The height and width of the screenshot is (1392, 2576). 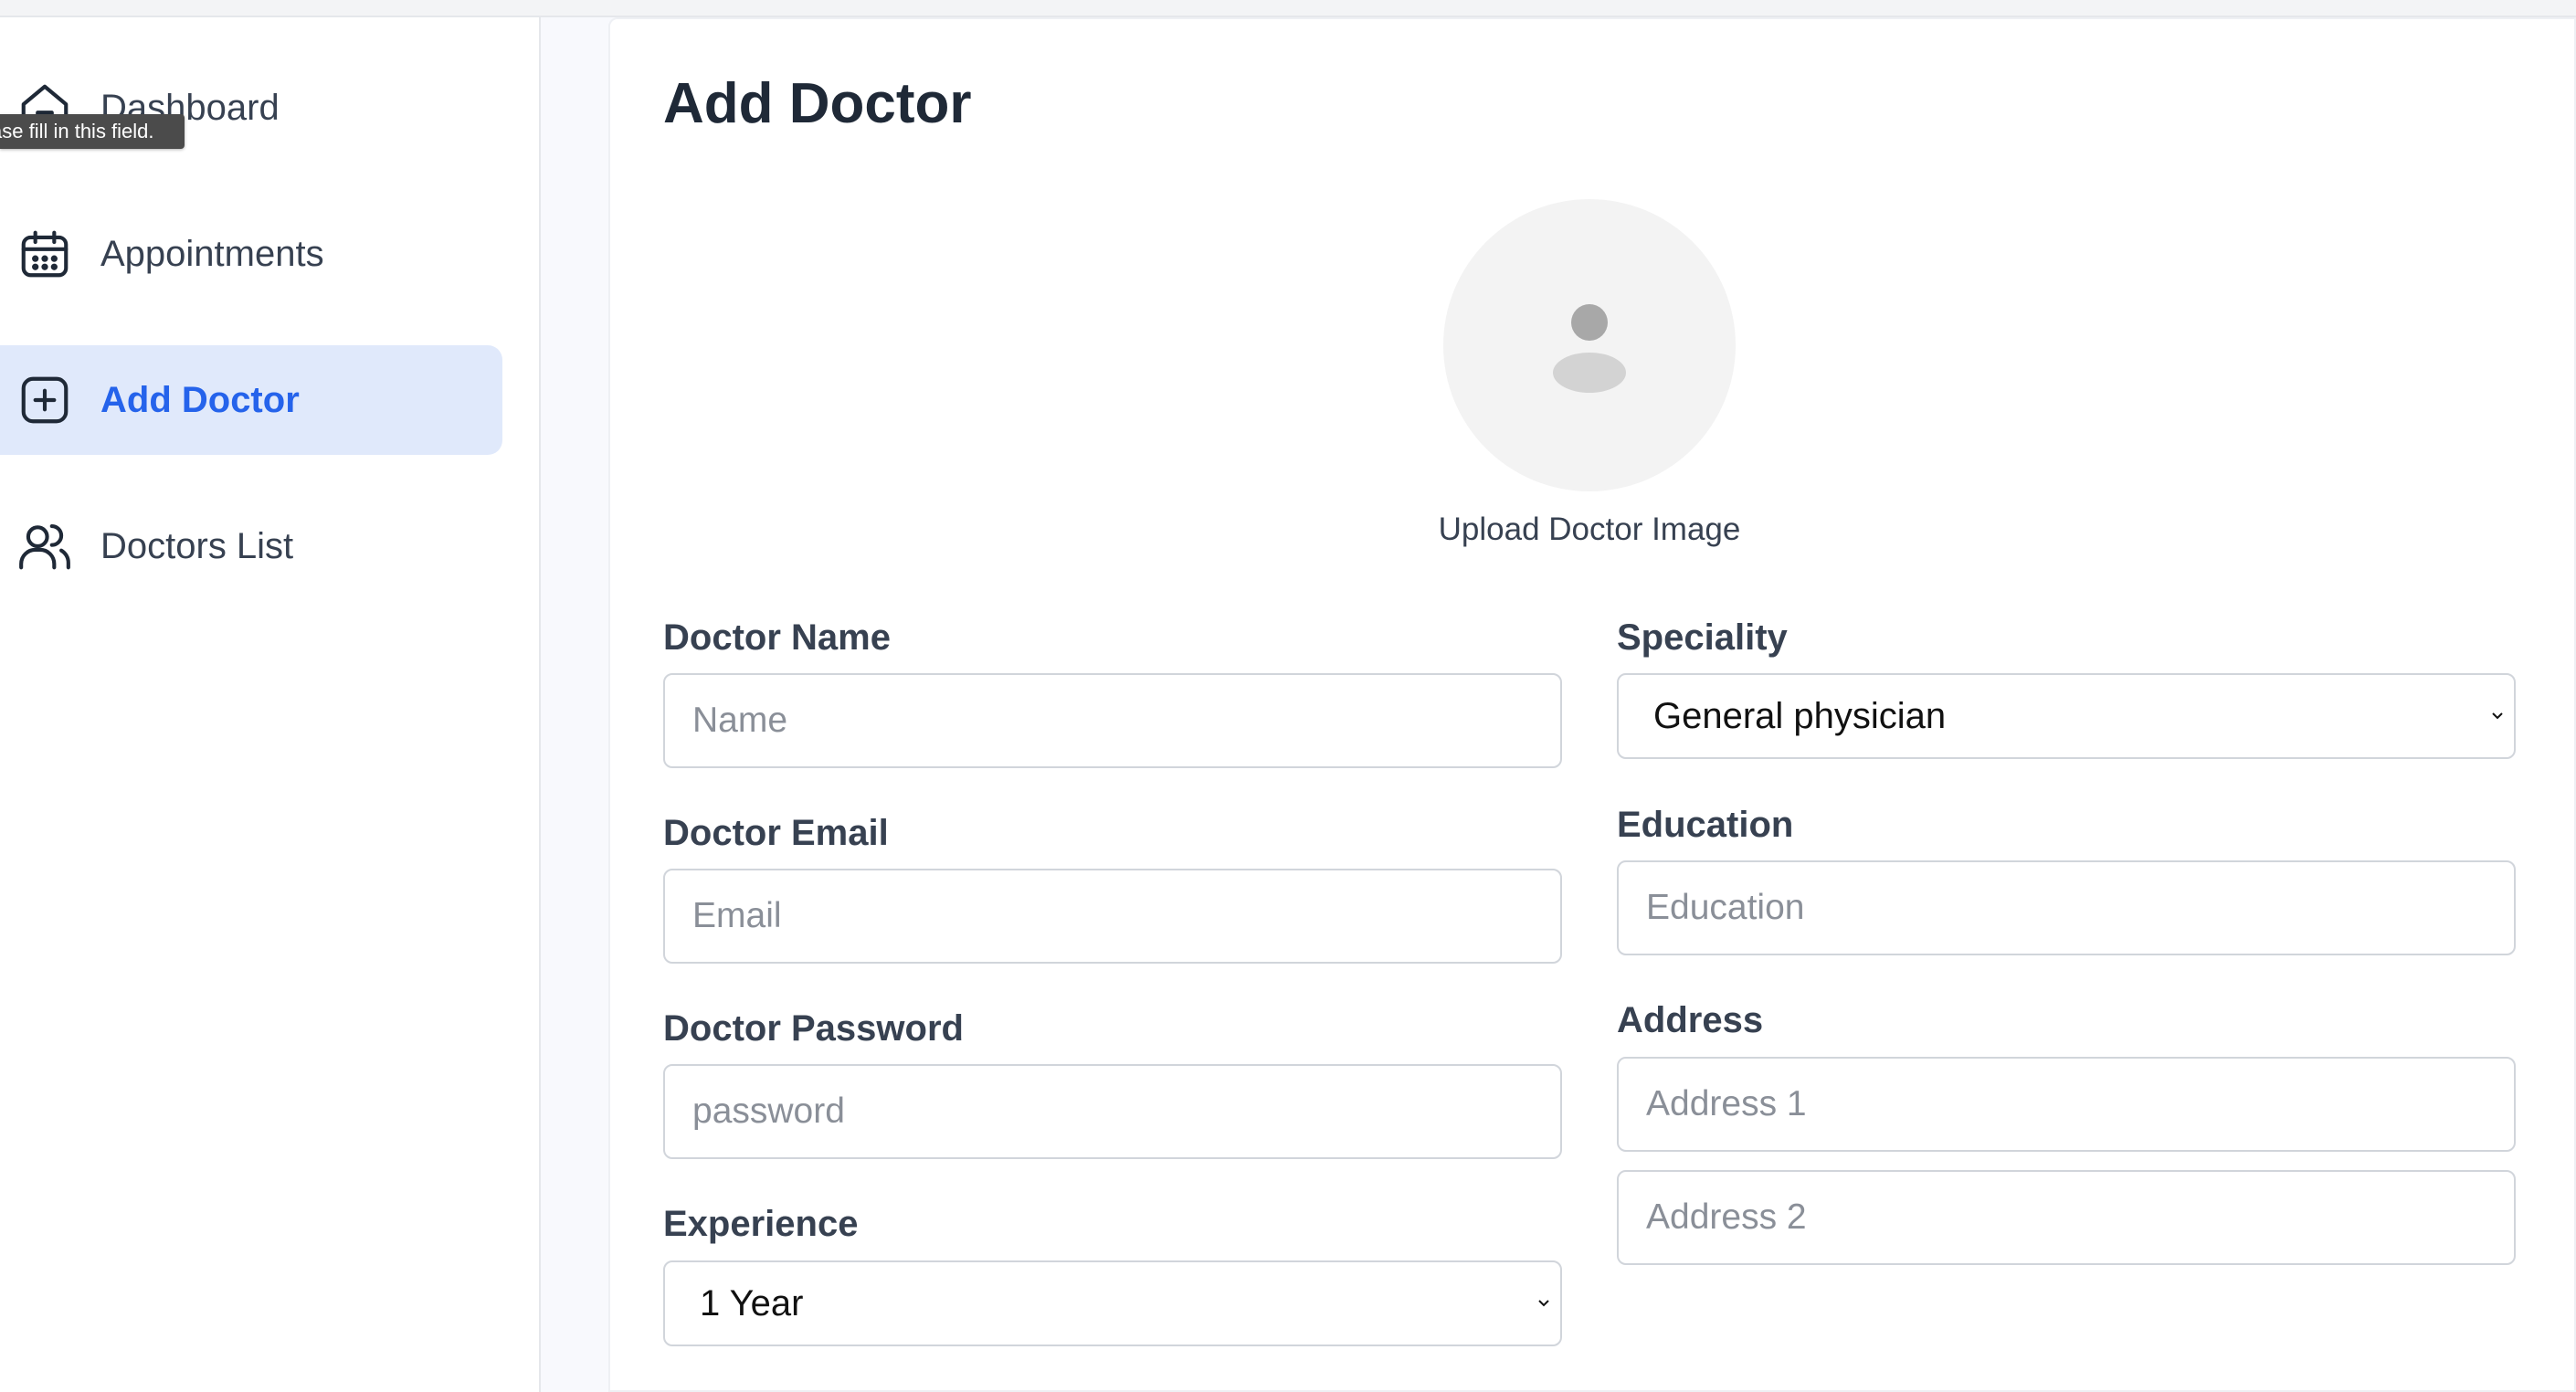 I want to click on browser-top-bar, so click(x=1288, y=8).